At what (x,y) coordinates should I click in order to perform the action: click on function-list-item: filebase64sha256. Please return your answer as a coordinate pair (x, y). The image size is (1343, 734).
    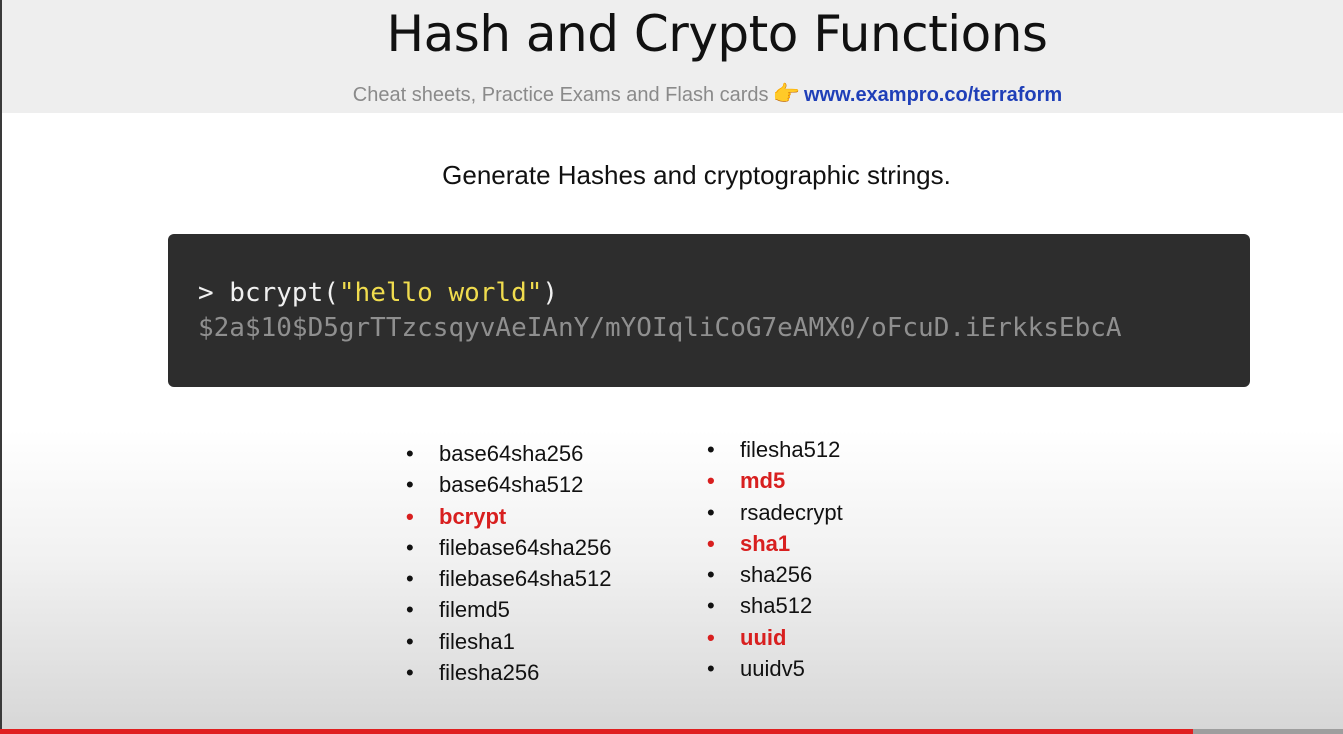
    Looking at the image, I should click on (508, 548).